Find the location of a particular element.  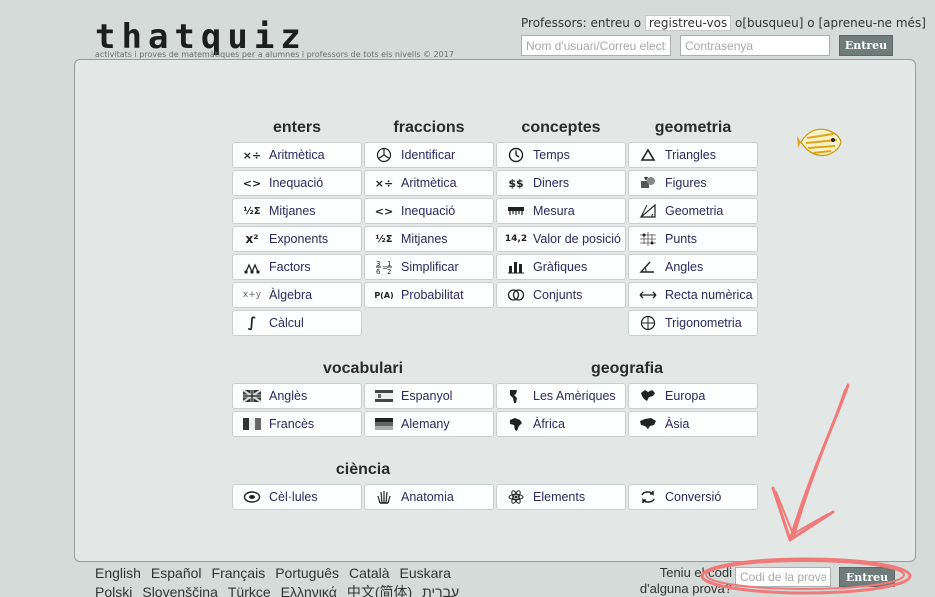

quiz-link-enters-2: ½Σ Mitjanes is located at coordinates (297, 211).